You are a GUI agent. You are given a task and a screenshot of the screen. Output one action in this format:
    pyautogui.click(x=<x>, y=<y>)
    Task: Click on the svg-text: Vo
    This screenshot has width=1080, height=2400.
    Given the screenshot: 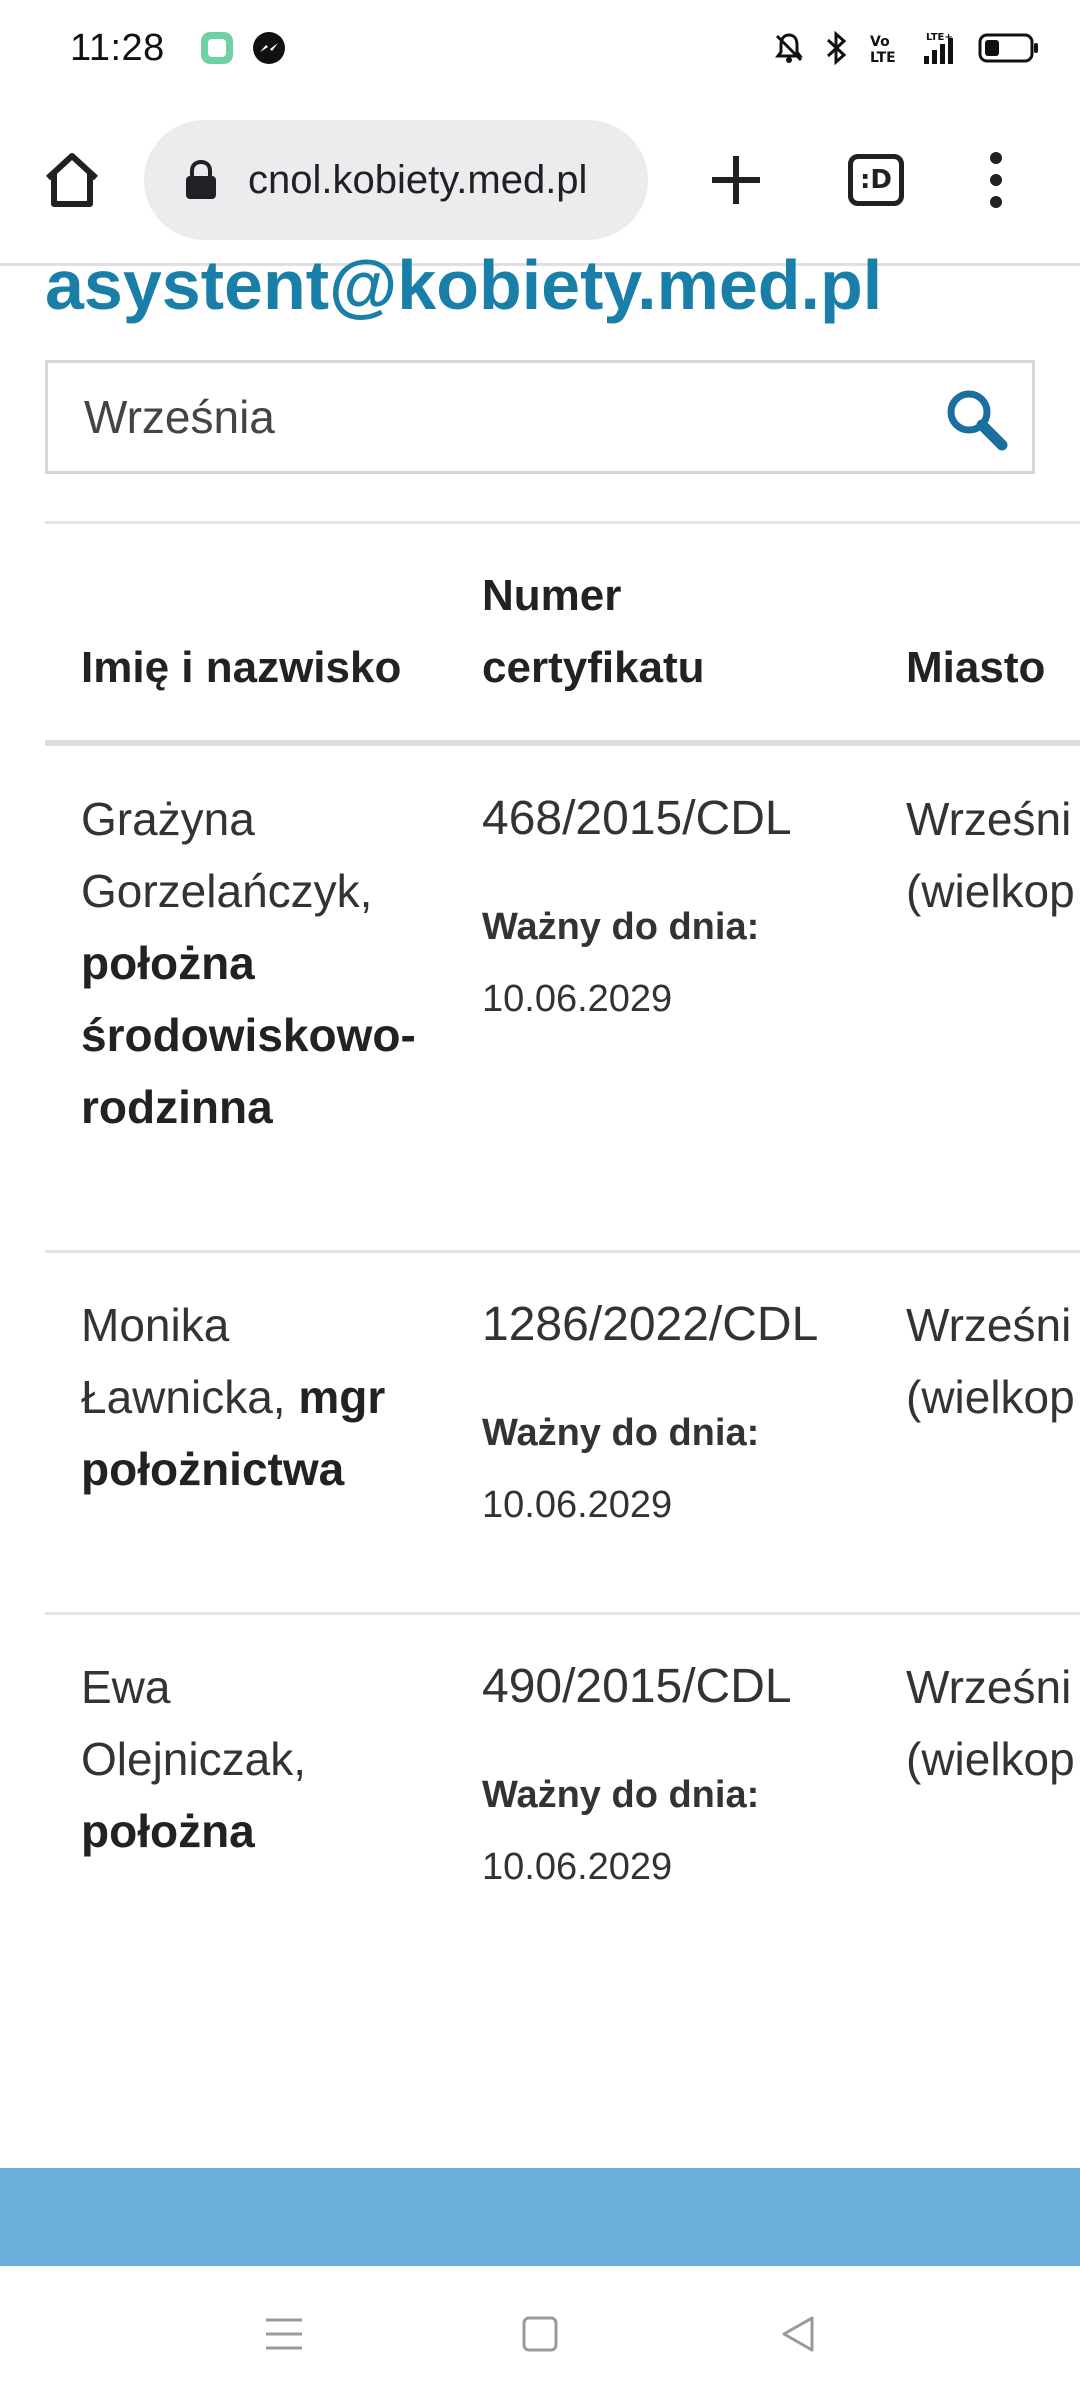 What is the action you would take?
    pyautogui.click(x=880, y=42)
    